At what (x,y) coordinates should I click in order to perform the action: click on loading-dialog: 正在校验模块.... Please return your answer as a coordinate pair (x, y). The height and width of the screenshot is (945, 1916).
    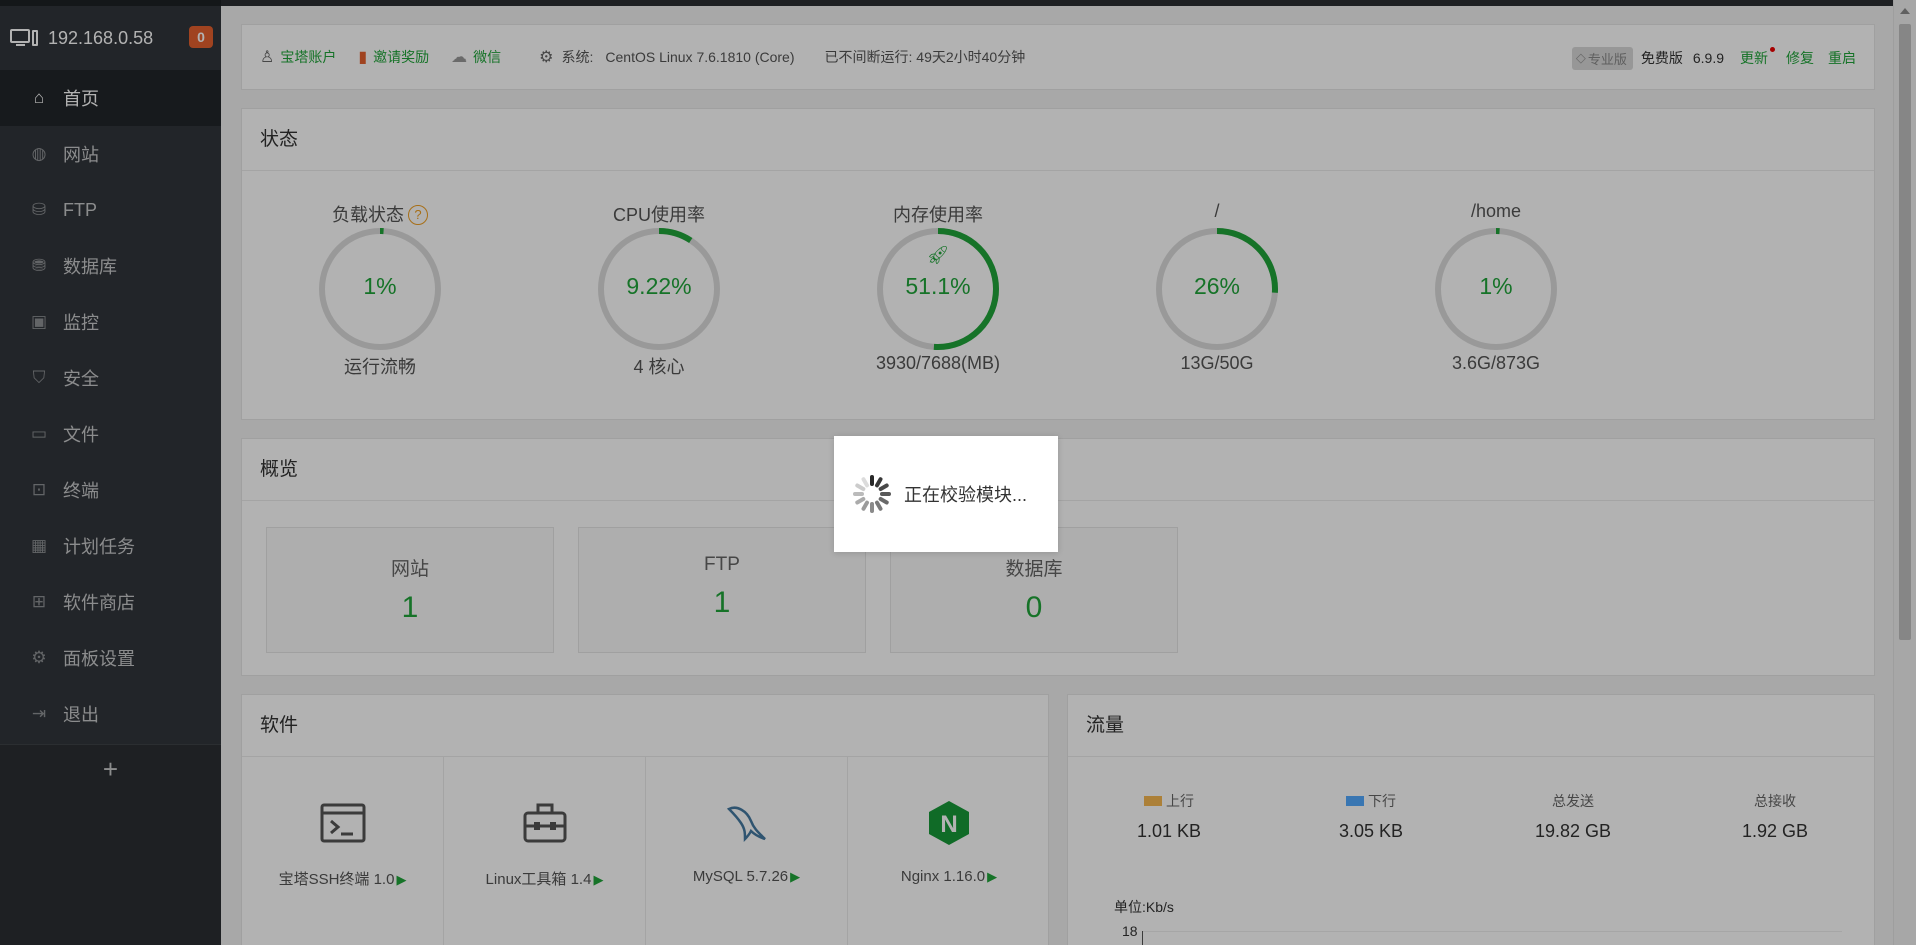
    Looking at the image, I should click on (946, 494).